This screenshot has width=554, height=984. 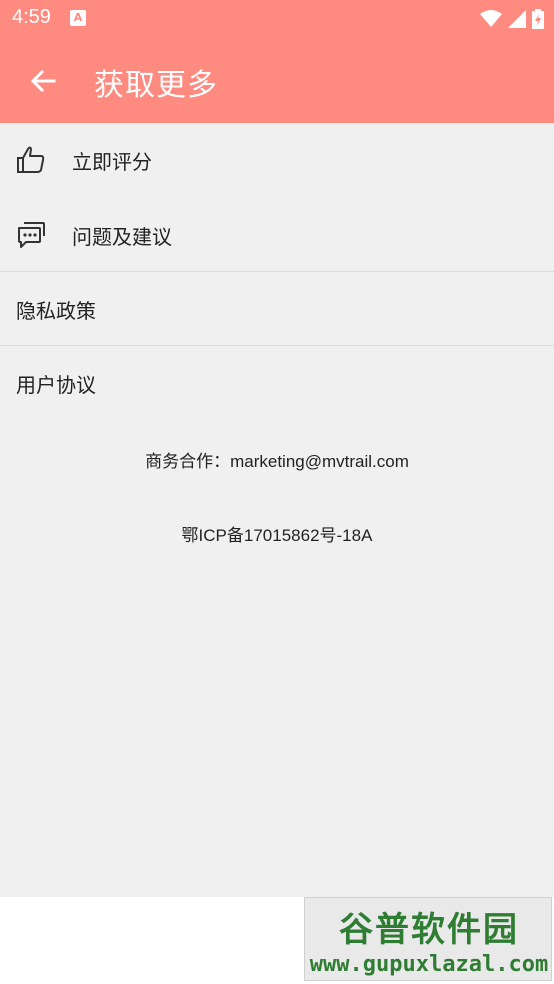 I want to click on watermark-logo: 谷普软件园 www.gupuxlazal.com, so click(x=428, y=939).